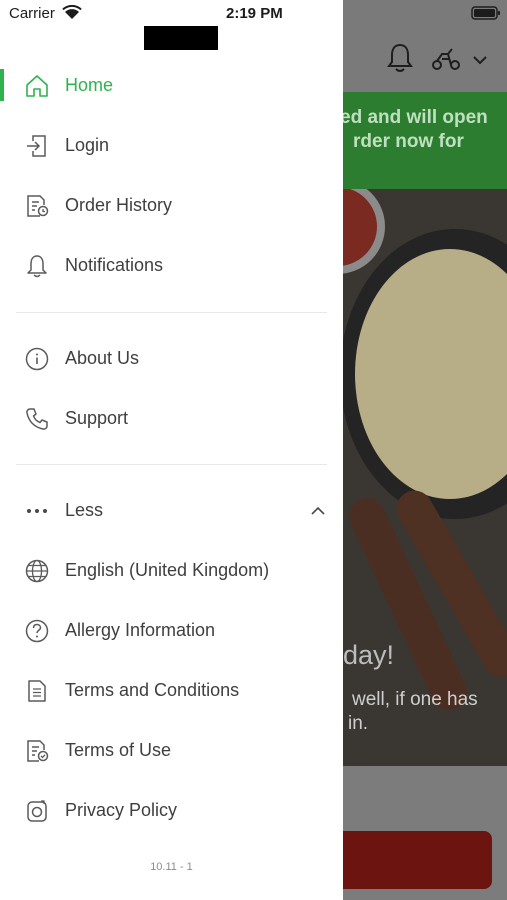  What do you see at coordinates (102, 358) in the screenshot?
I see `menu-label: About Us` at bounding box center [102, 358].